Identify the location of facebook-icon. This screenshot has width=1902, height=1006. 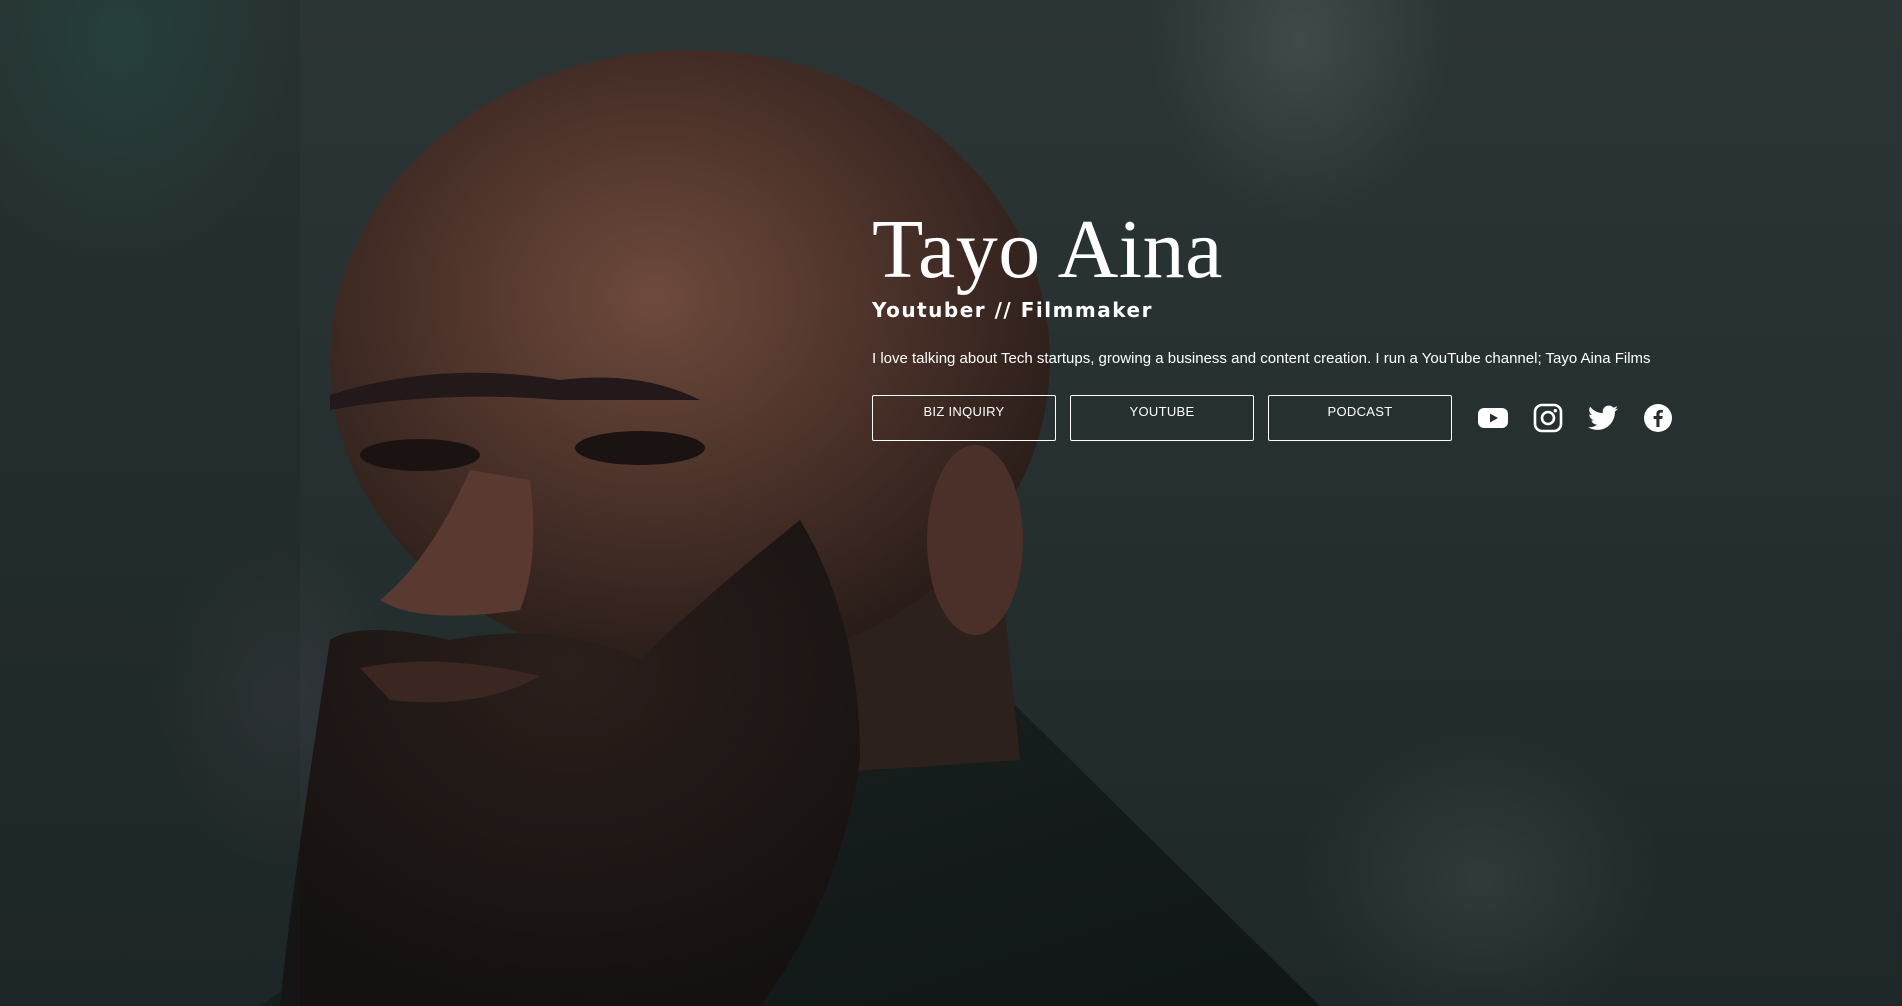
(1658, 418).